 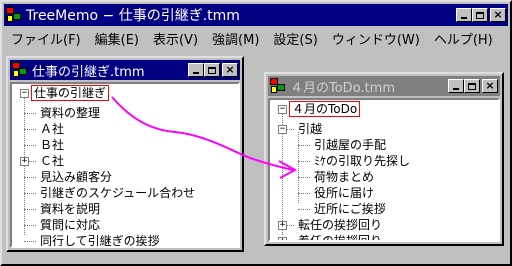 I want to click on tree-root-node: 仕事の引継ぎ, so click(x=70, y=93).